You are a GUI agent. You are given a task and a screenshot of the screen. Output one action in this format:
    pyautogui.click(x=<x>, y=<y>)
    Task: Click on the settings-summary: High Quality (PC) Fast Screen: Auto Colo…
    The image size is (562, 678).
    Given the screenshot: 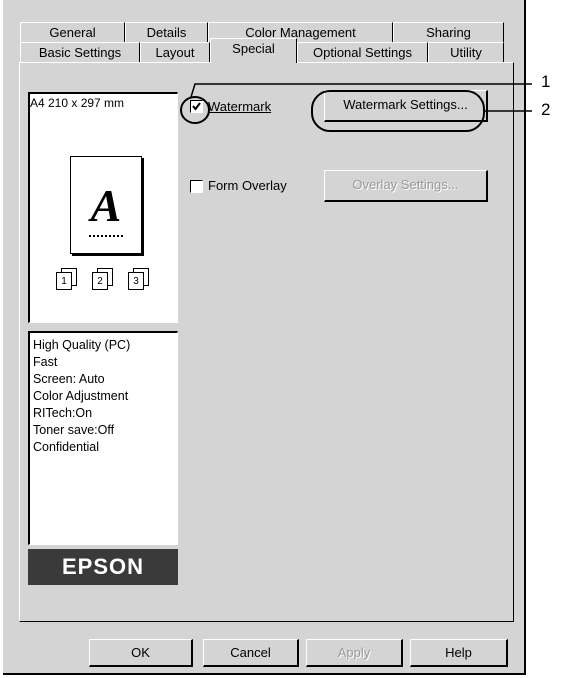 What is the action you would take?
    pyautogui.click(x=103, y=438)
    